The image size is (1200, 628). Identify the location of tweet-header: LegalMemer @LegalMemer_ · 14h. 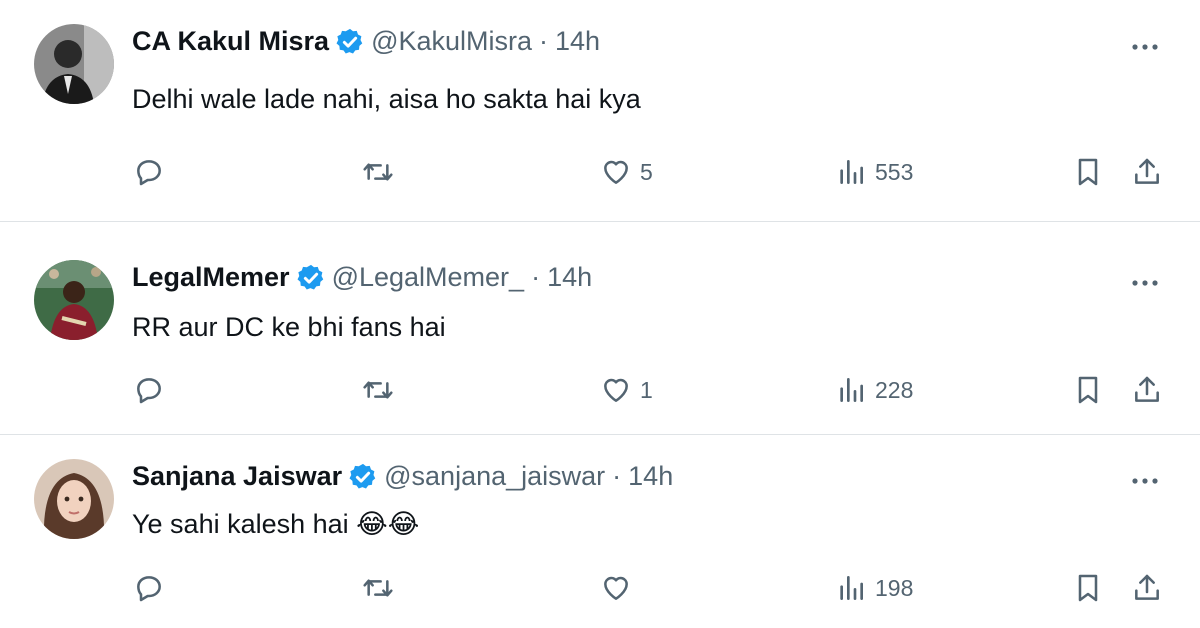
(362, 277).